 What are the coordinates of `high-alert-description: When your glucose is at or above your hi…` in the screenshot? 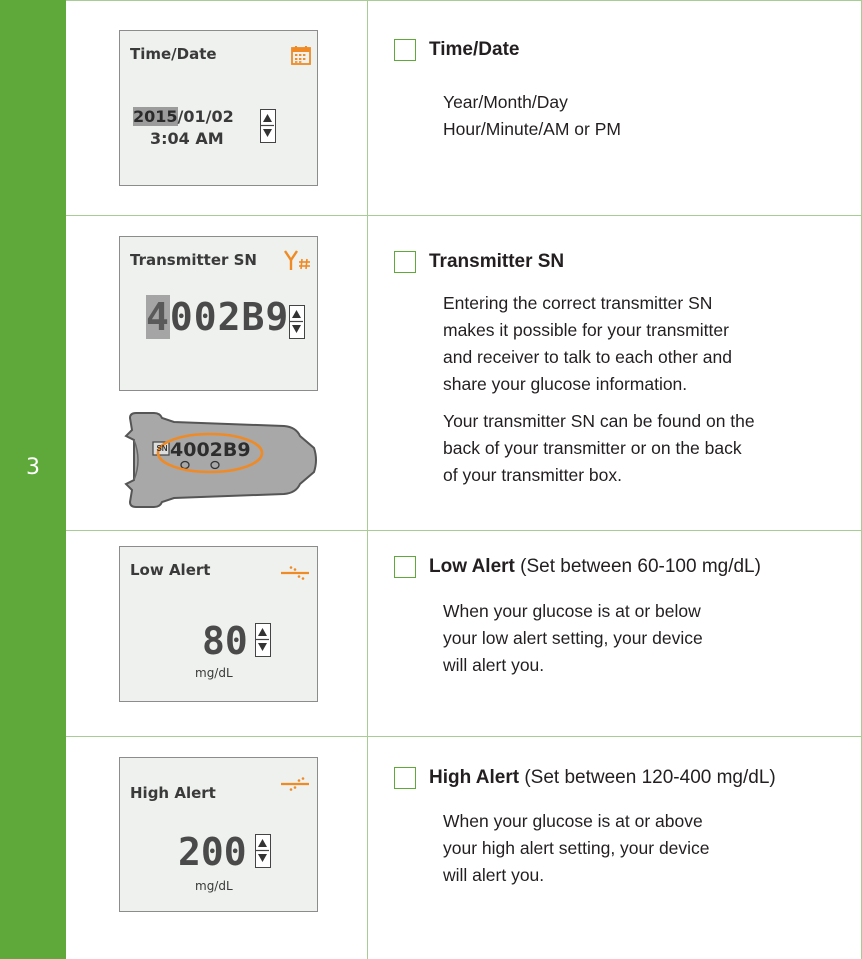 It's located at (643, 848).